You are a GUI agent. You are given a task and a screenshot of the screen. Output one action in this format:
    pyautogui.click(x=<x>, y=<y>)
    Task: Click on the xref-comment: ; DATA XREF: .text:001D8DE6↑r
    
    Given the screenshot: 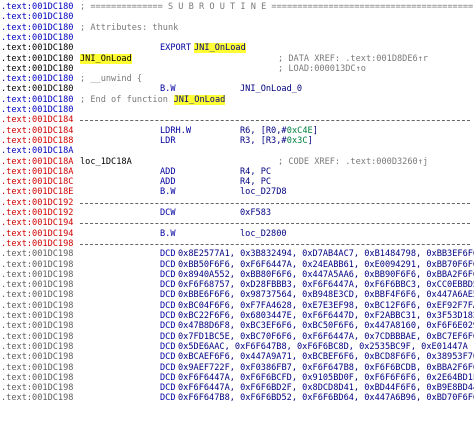 What is the action you would take?
    pyautogui.click(x=353, y=59)
    